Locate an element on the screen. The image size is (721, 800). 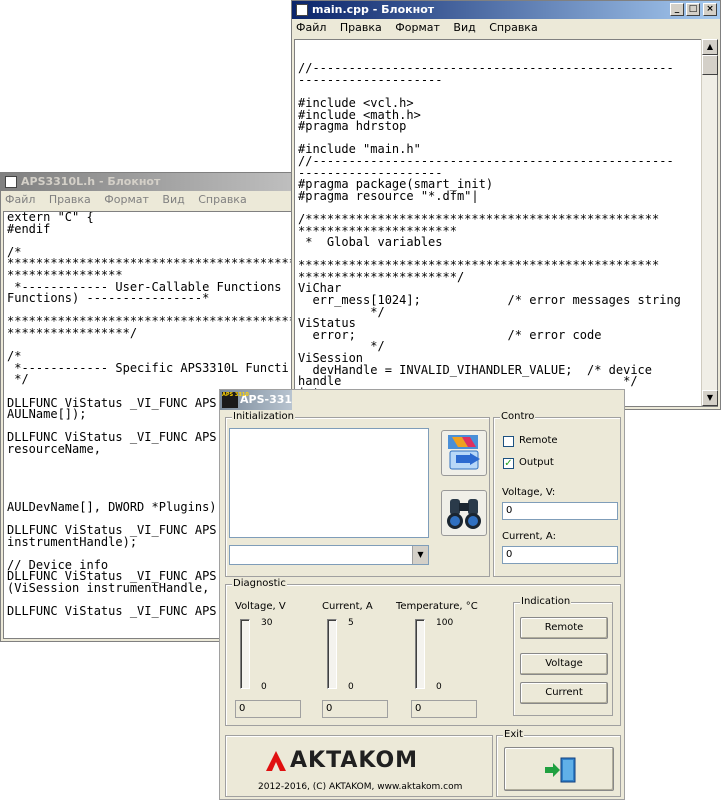
code-line: #pragma hdrstop is located at coordinates (352, 126).